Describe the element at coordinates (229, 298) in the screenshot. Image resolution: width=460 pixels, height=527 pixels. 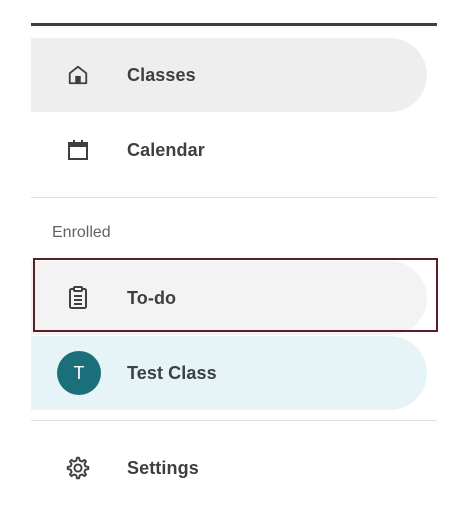
I see `nav-item-todo: To-do` at that location.